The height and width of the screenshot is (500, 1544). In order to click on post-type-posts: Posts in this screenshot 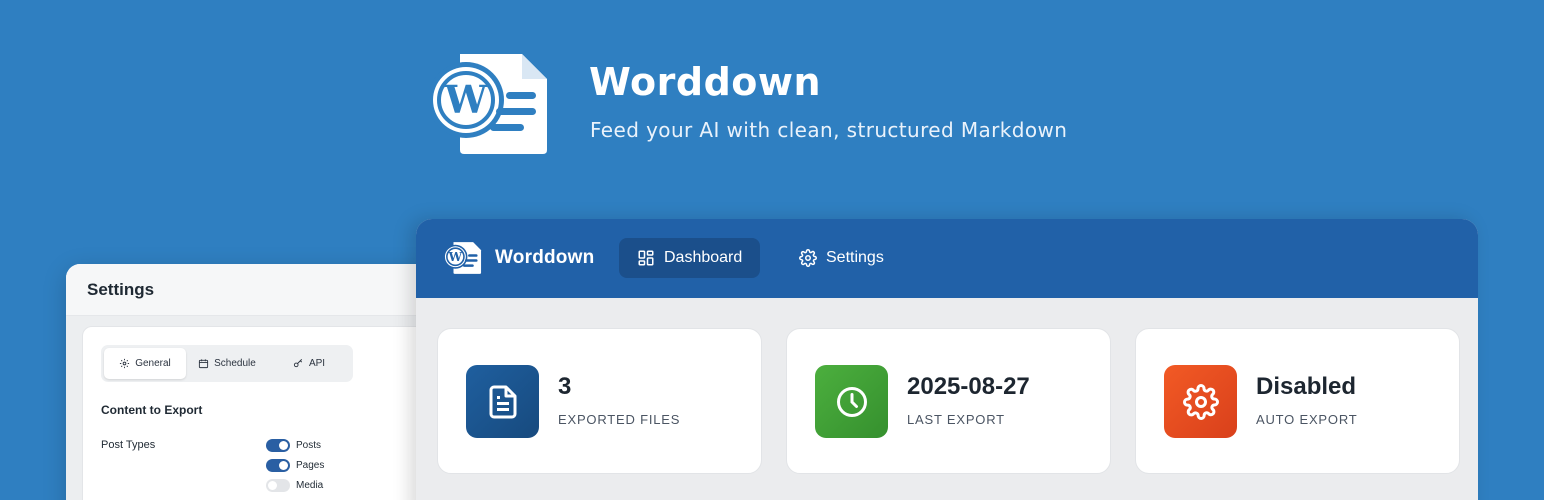, I will do `click(295, 445)`.